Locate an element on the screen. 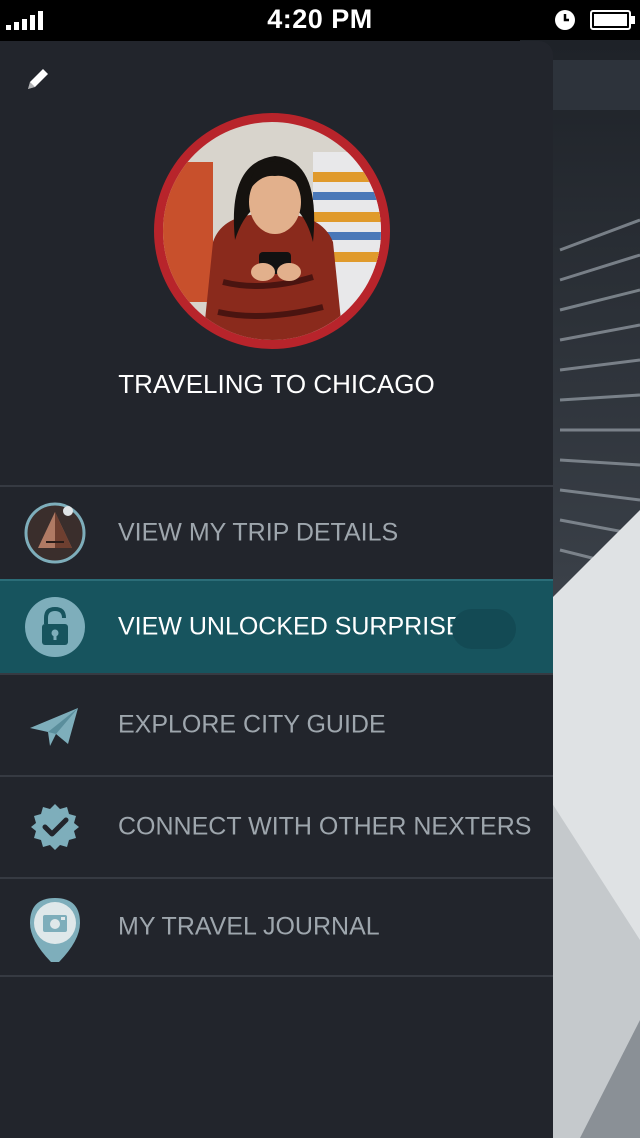 The height and width of the screenshot is (1138, 640). menu-item-label: VIEW MY TRIP DETAILS is located at coordinates (258, 532).